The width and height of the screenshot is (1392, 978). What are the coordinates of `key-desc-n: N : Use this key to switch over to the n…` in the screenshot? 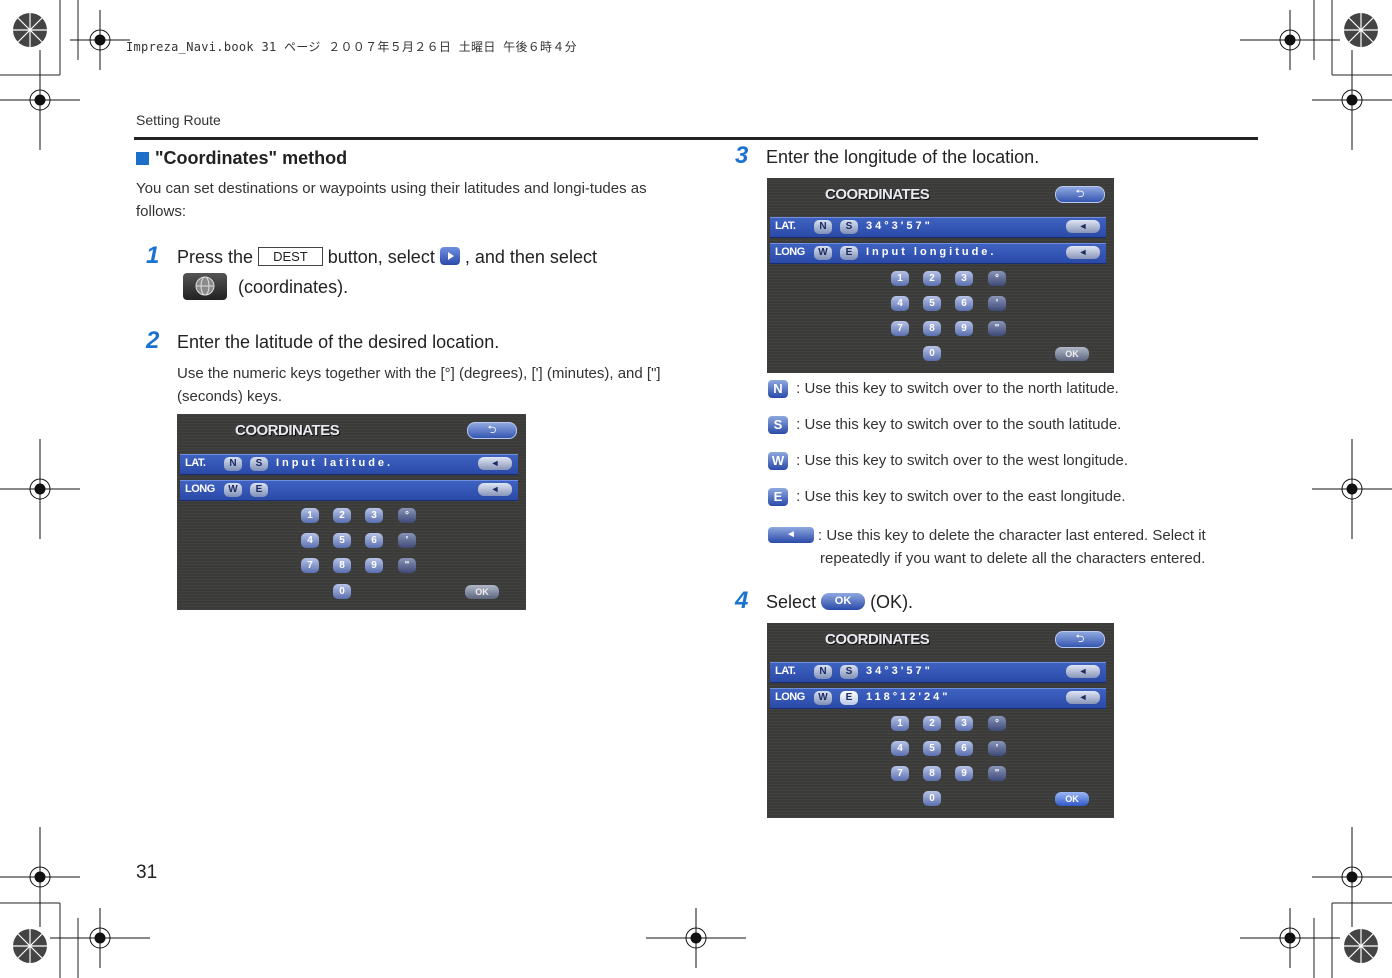 It's located at (943, 389).